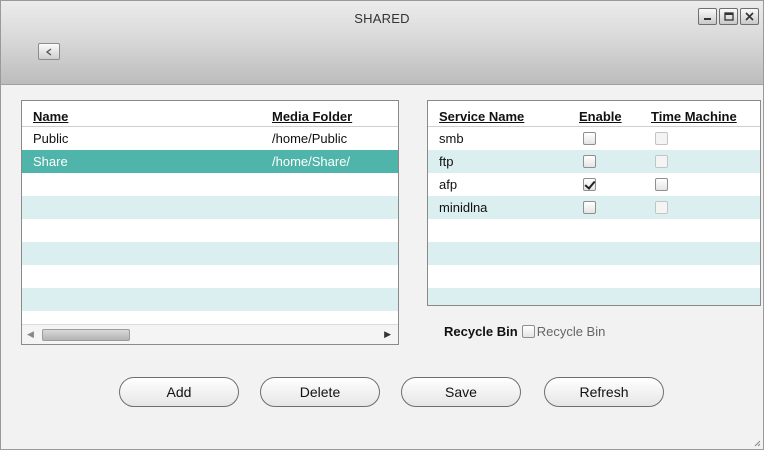  Describe the element at coordinates (387, 334) in the screenshot. I see `scroll-right-icon: ▶` at that location.